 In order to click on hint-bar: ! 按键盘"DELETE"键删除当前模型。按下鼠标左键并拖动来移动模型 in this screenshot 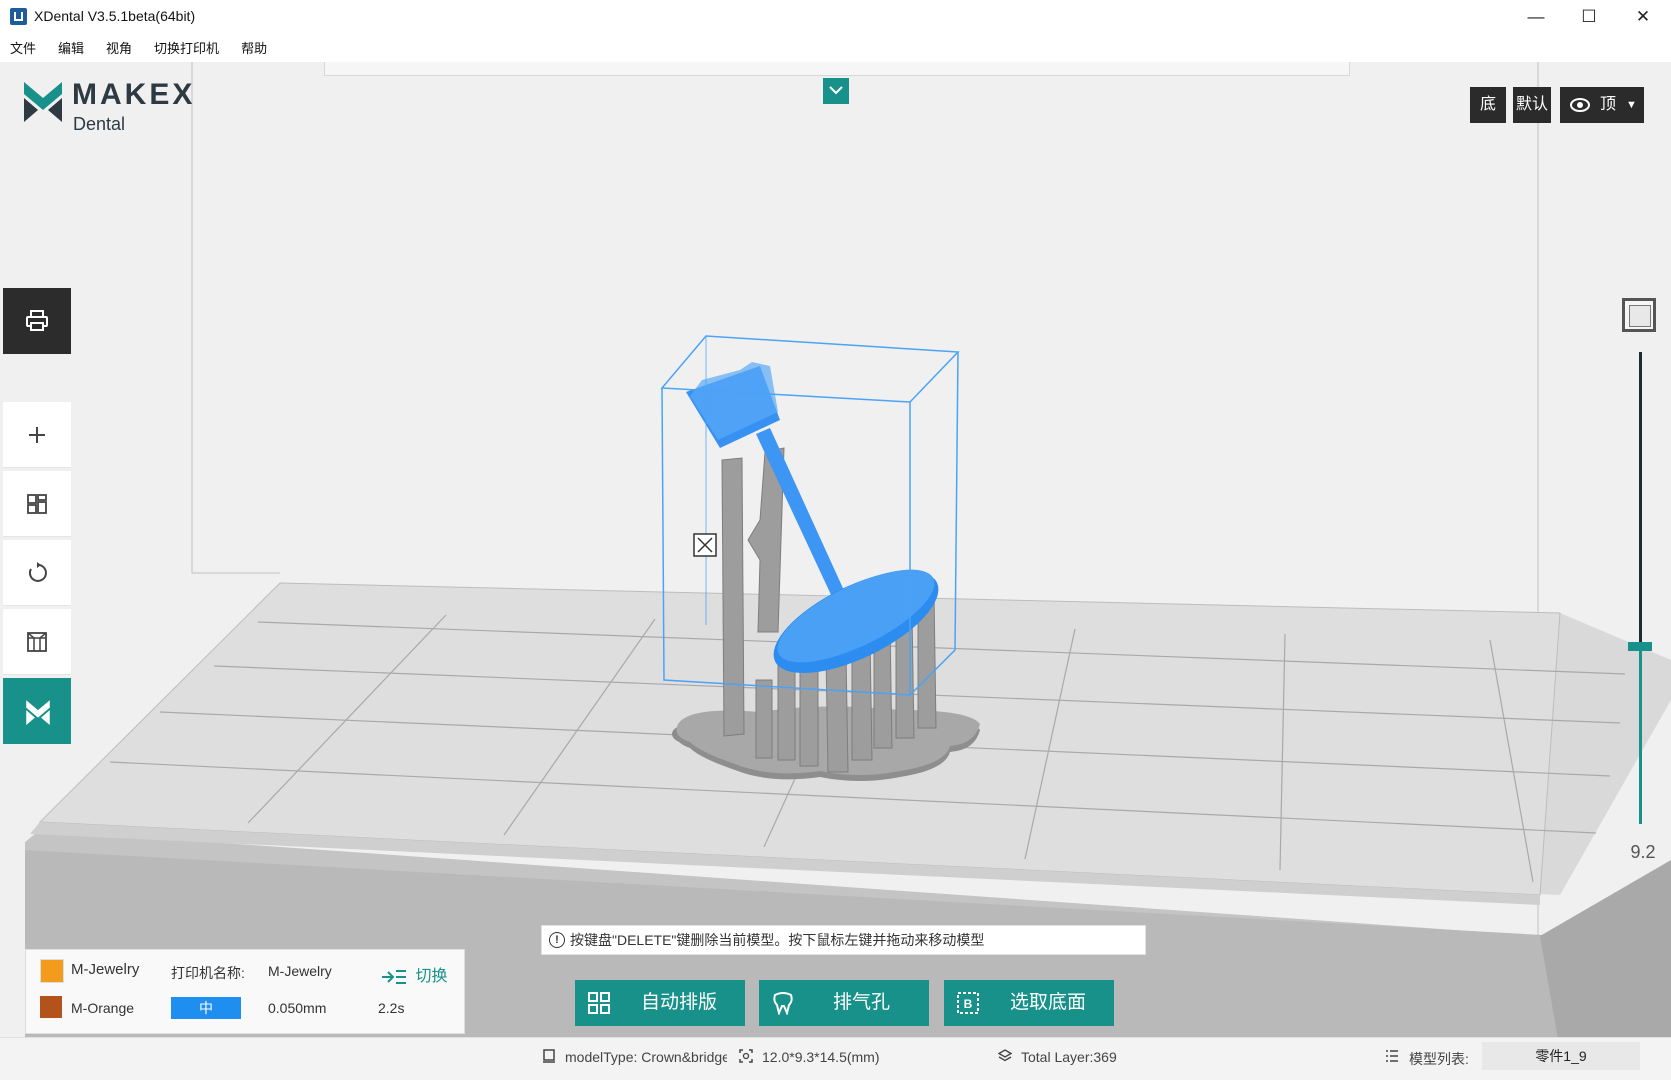, I will do `click(843, 940)`.